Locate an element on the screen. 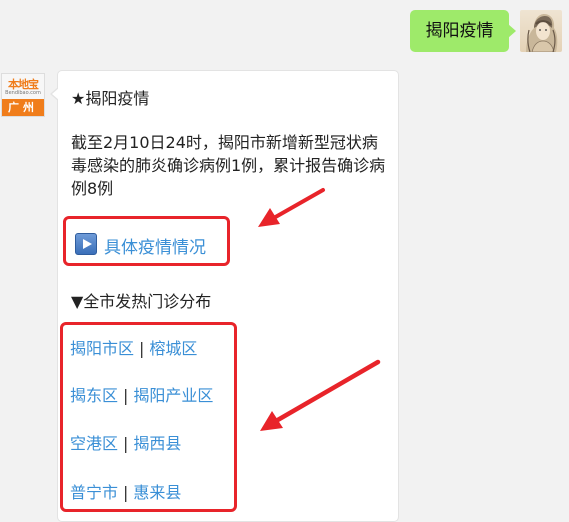  user-message-bubble: 揭阳疫情 is located at coordinates (463, 31).